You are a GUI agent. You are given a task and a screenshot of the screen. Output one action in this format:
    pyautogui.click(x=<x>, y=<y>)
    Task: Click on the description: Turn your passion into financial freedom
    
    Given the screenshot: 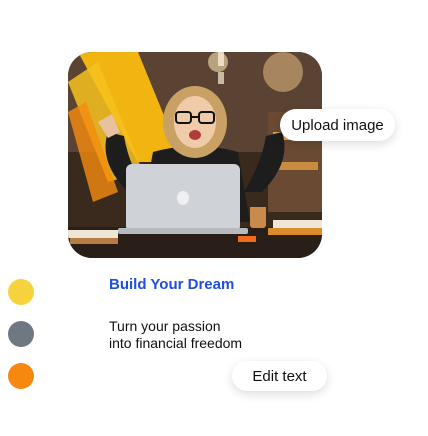 What is the action you would take?
    pyautogui.click(x=199, y=335)
    